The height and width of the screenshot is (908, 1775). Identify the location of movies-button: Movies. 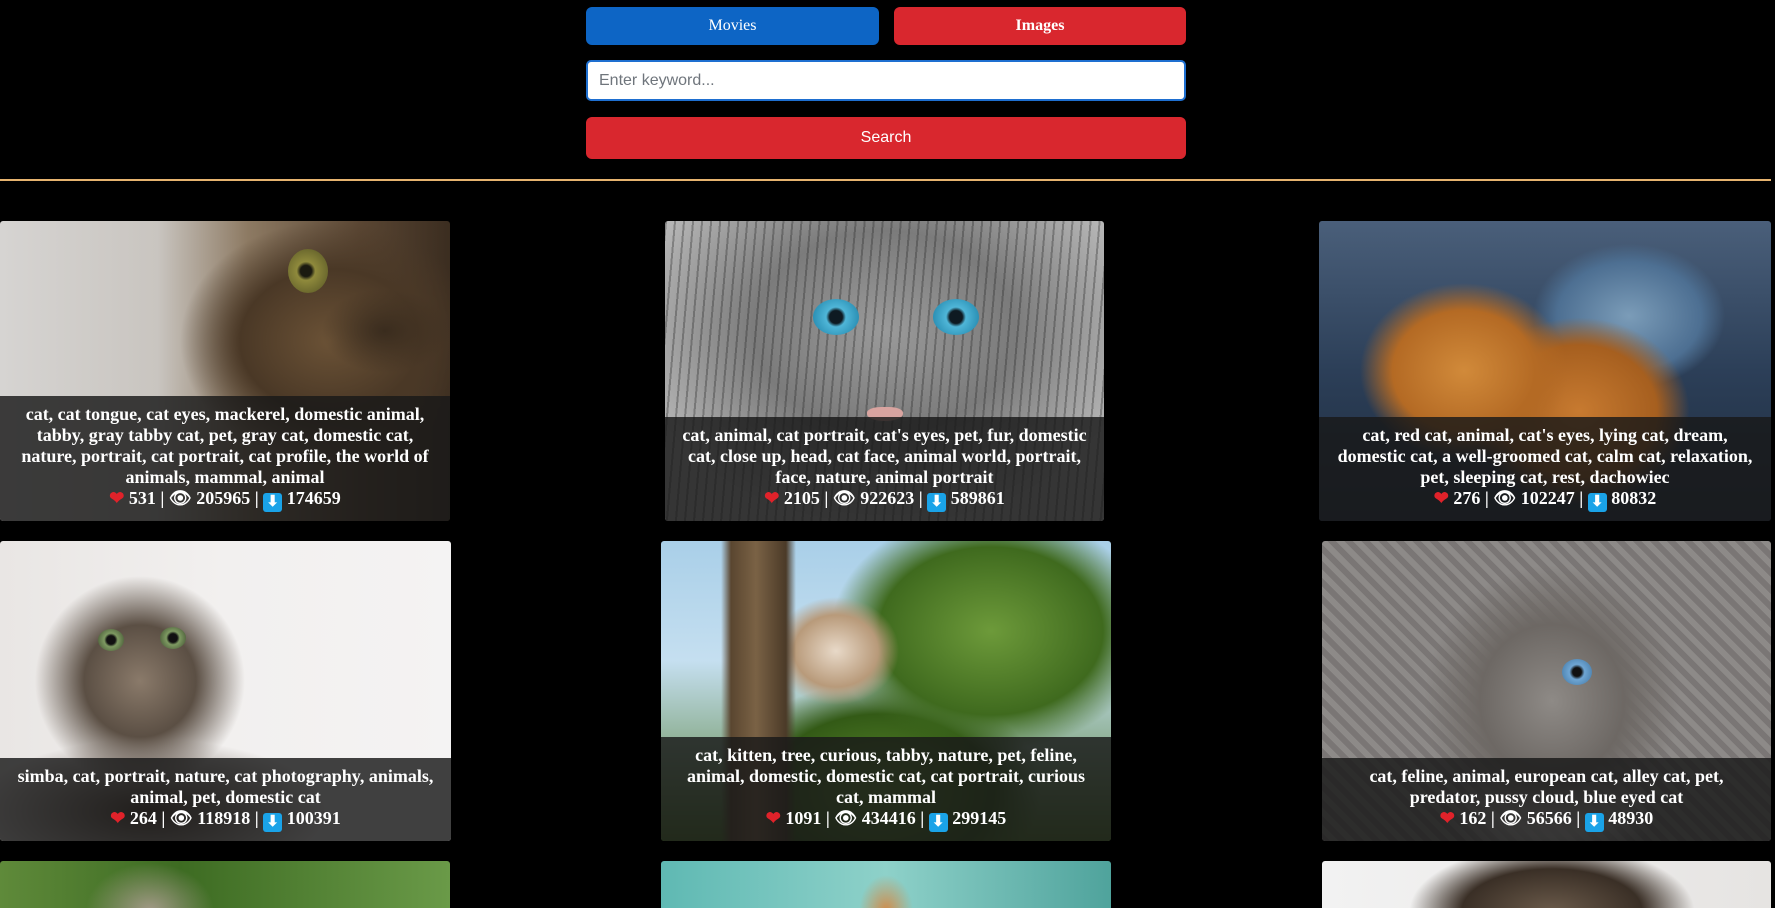
(732, 26).